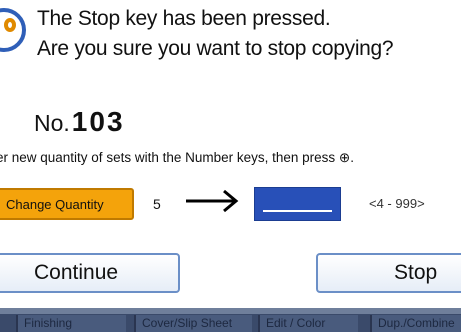  Describe the element at coordinates (297, 211) in the screenshot. I see `input-cursor-underline` at that location.